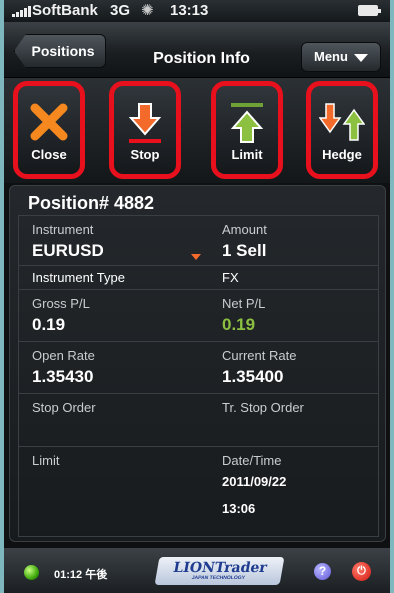 This screenshot has height=593, width=394. I want to click on help-icon: ?, so click(322, 571).